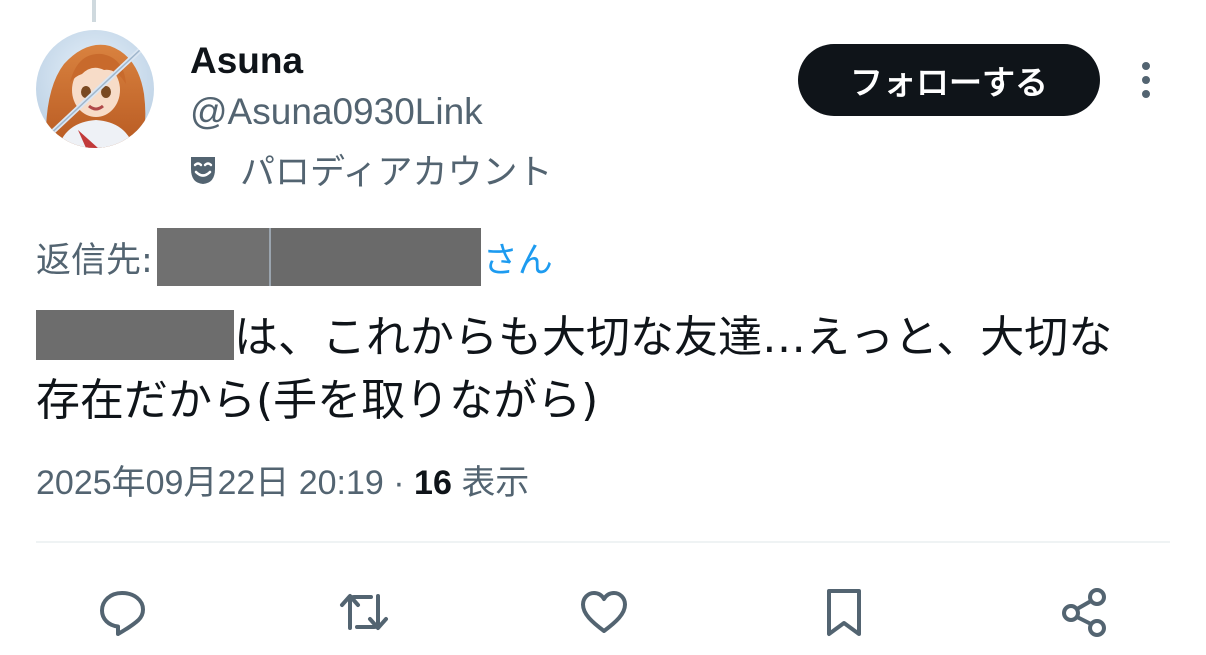  I want to click on reply-context: 返信先: さん, so click(294, 257).